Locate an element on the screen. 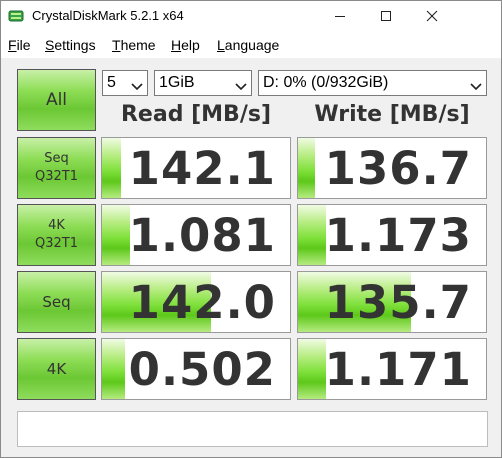 Image resolution: width=502 pixels, height=458 pixels. write-result-meter: 1.171 is located at coordinates (392, 369).